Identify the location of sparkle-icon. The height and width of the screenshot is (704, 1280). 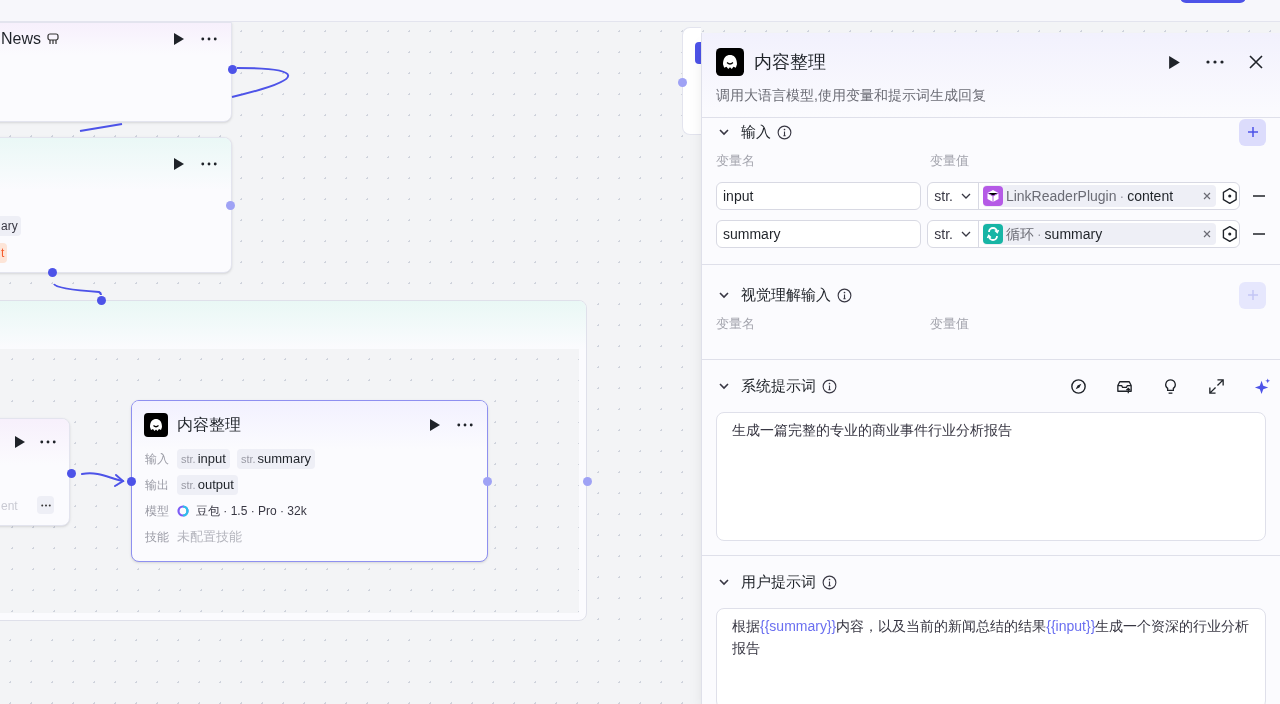
(1262, 386).